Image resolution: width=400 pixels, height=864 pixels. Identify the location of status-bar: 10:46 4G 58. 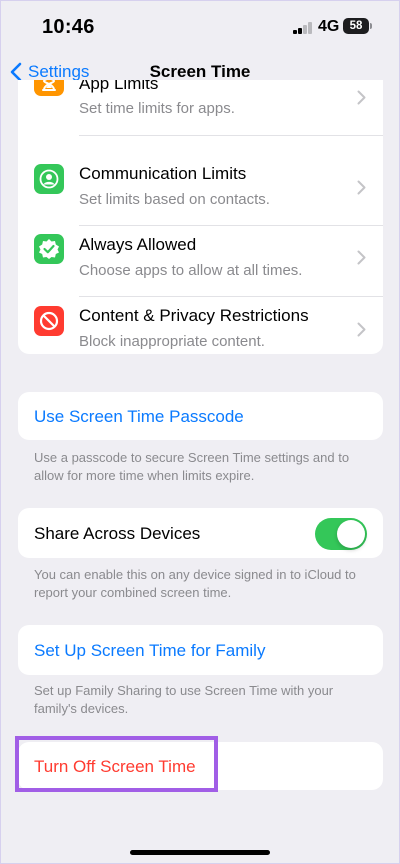
(200, 26).